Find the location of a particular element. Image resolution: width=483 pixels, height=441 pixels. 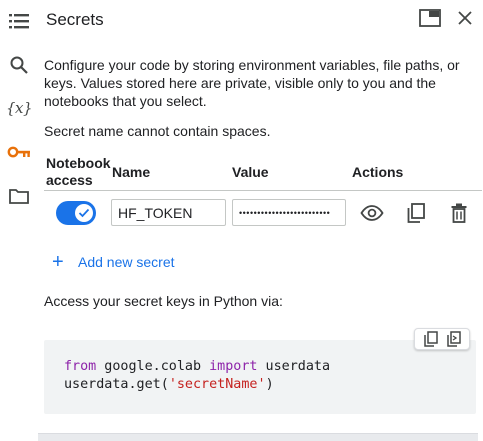

secret-value-input is located at coordinates (289, 212).